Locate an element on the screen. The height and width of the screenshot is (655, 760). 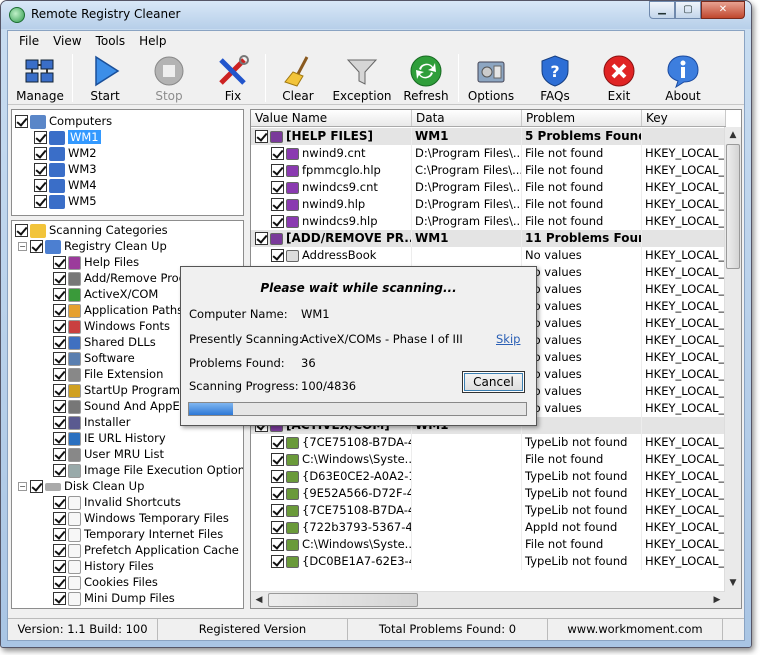
category-item: Windows Temporary Files is located at coordinates (129, 518).